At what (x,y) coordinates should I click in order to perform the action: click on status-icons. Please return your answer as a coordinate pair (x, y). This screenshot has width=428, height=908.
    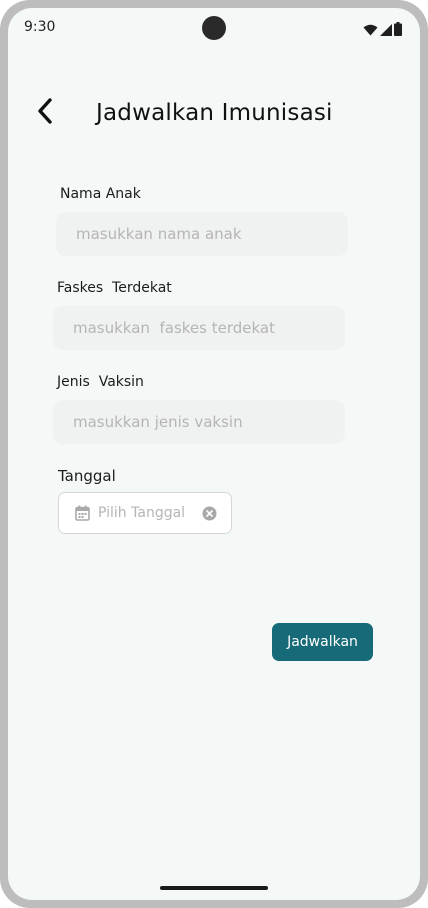
    Looking at the image, I should click on (382, 30).